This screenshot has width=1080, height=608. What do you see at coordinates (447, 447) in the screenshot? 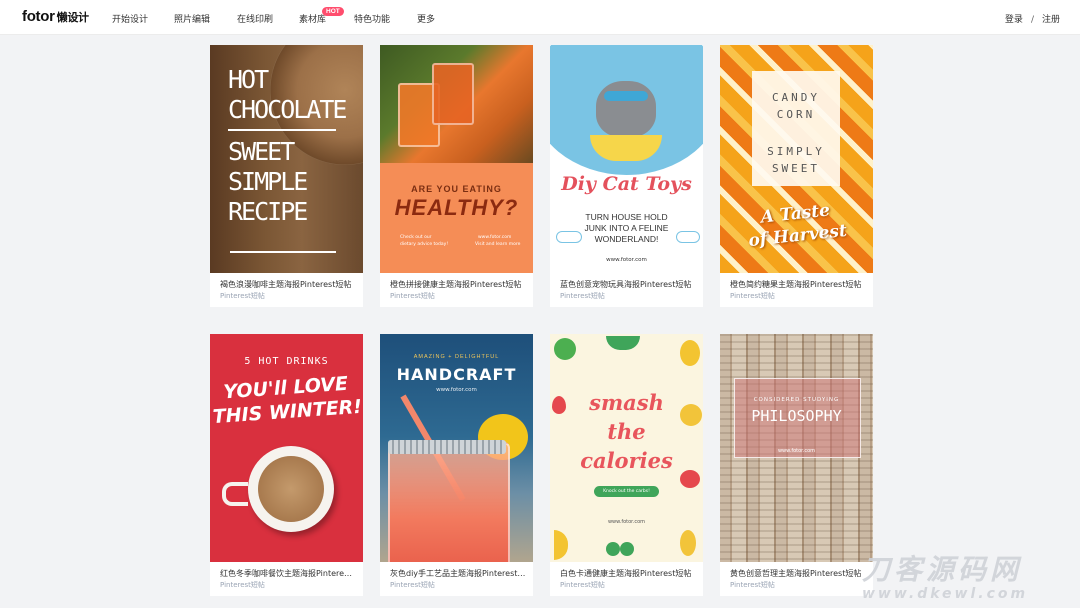
I see `jar-lid` at bounding box center [447, 447].